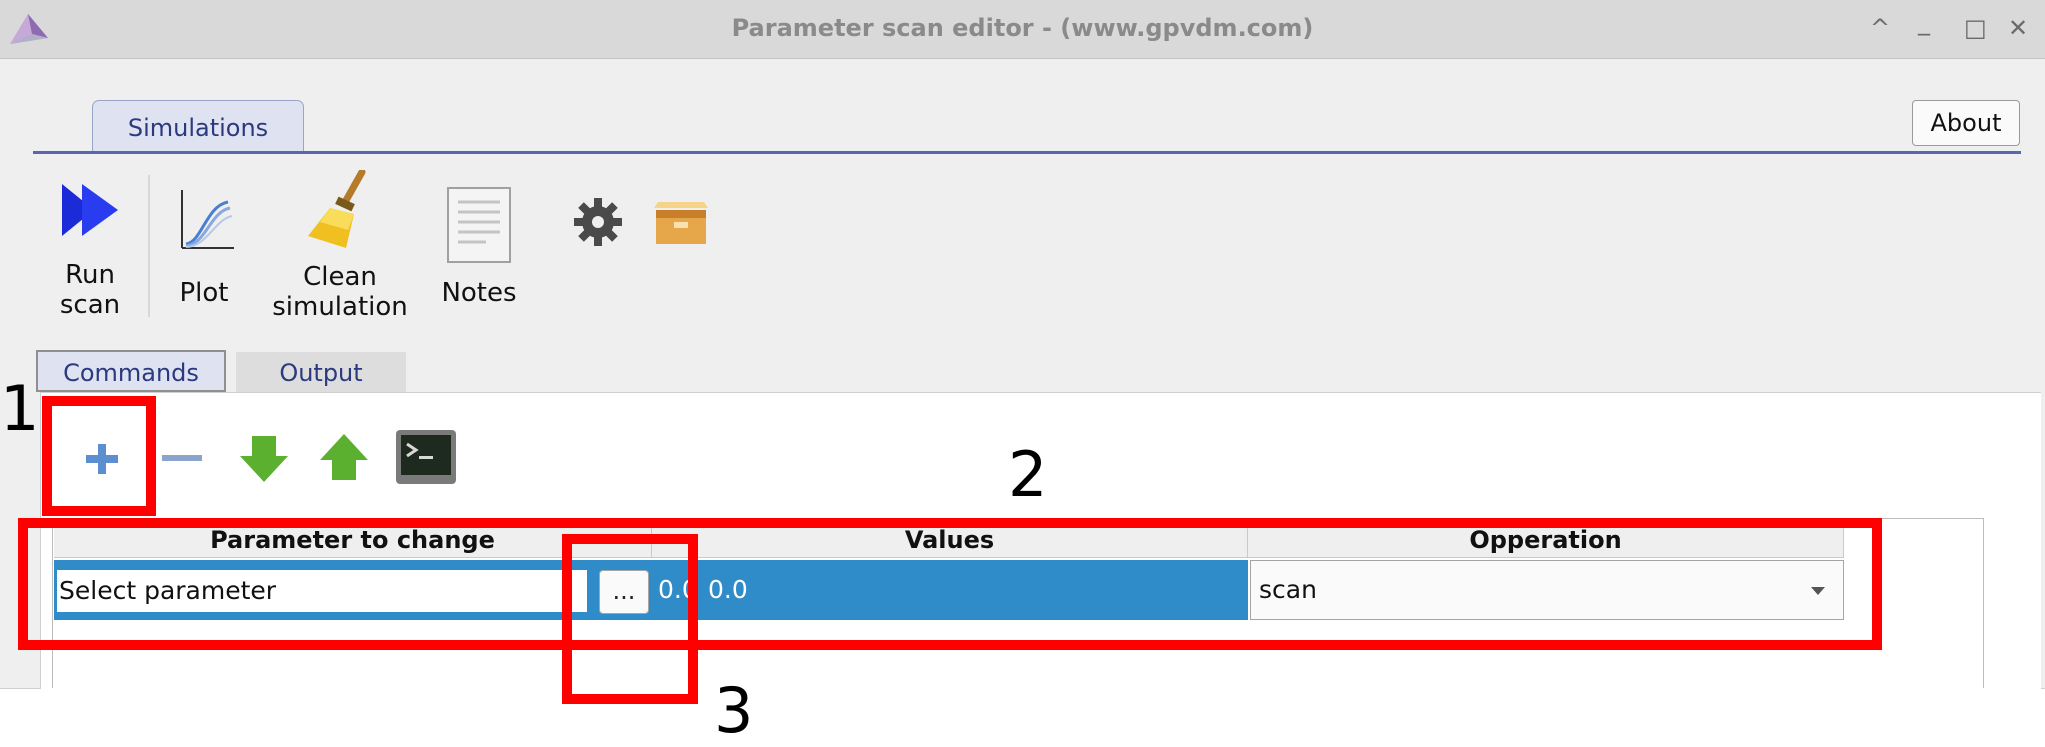 This screenshot has height=747, width=2045. I want to click on tab-simulations: Simulations, so click(198, 126).